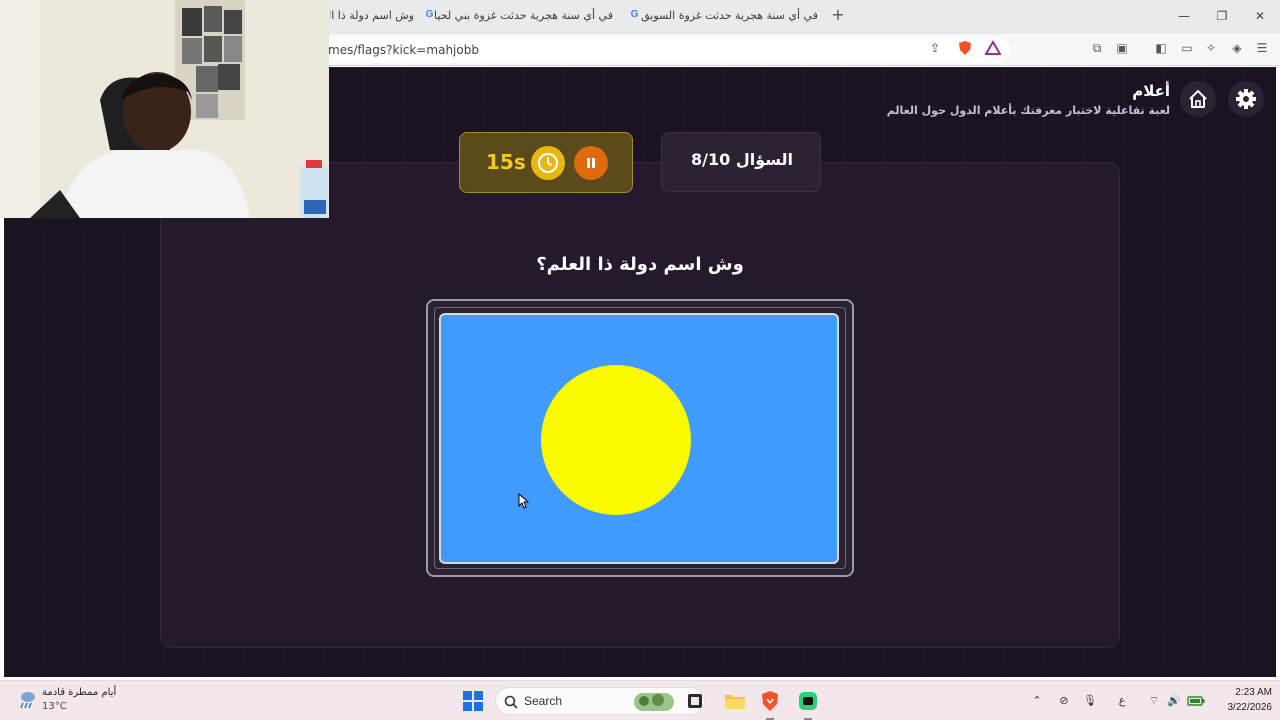  I want to click on minimize-button: —, so click(1184, 16).